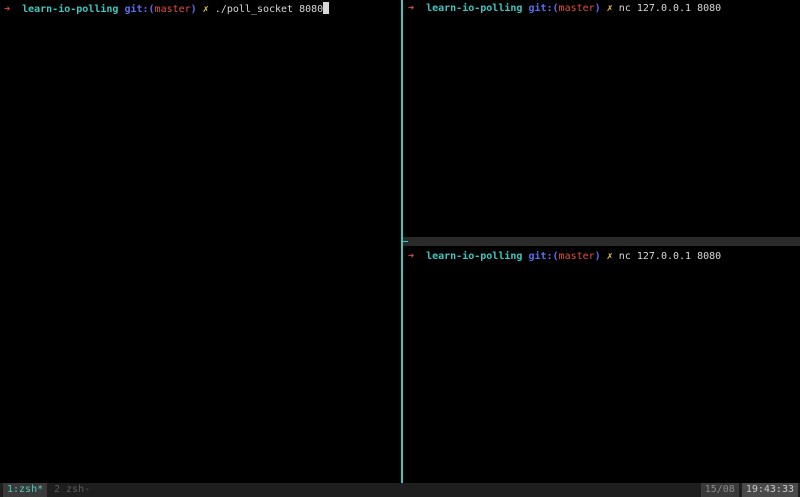 The height and width of the screenshot is (497, 800). I want to click on window-tab-active: 1:zsh*, so click(25, 490).